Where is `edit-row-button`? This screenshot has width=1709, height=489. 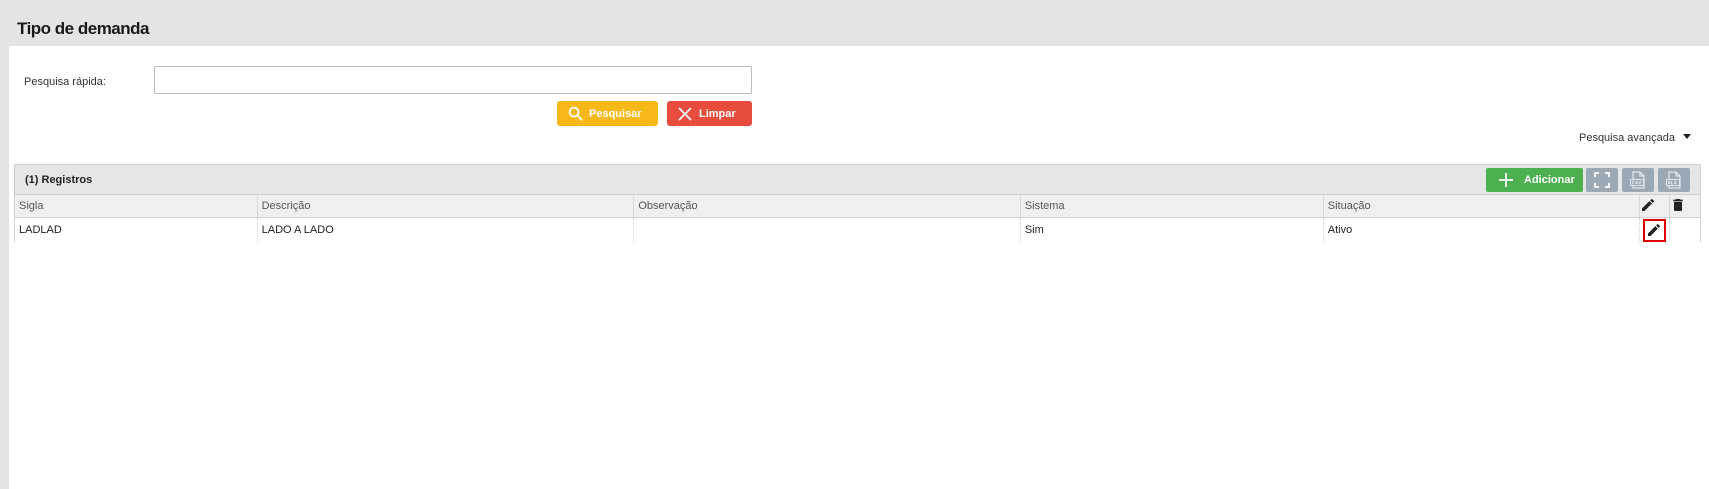
edit-row-button is located at coordinates (1654, 230).